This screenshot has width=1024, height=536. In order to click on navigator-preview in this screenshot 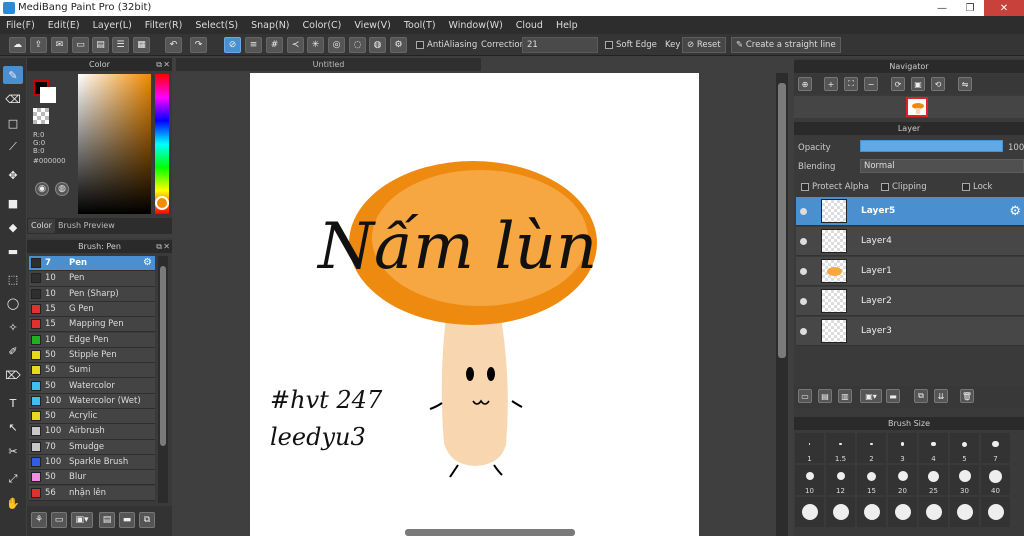, I will do `click(909, 107)`.